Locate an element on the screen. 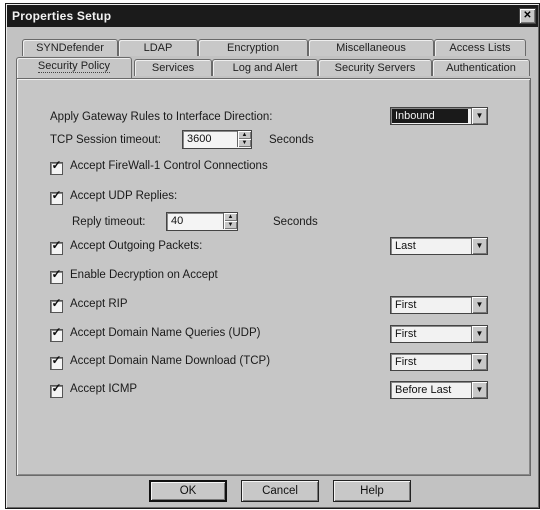 This screenshot has height=510, width=540. ok-button: OK is located at coordinates (188, 491).